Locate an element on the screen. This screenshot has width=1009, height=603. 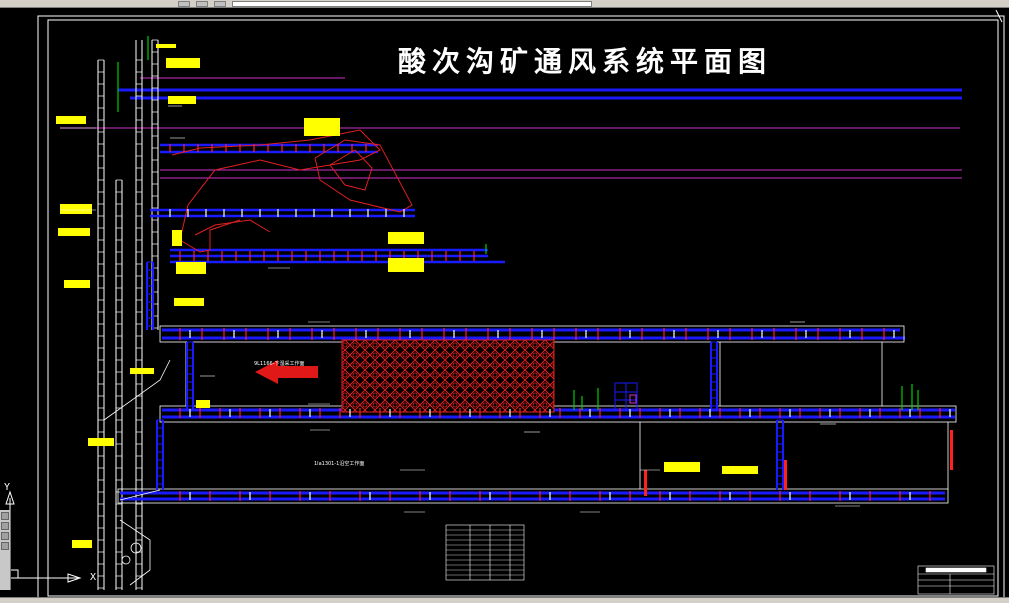
drawing-title: 酸次沟矿通风系统平面图 is located at coordinates (585, 61).